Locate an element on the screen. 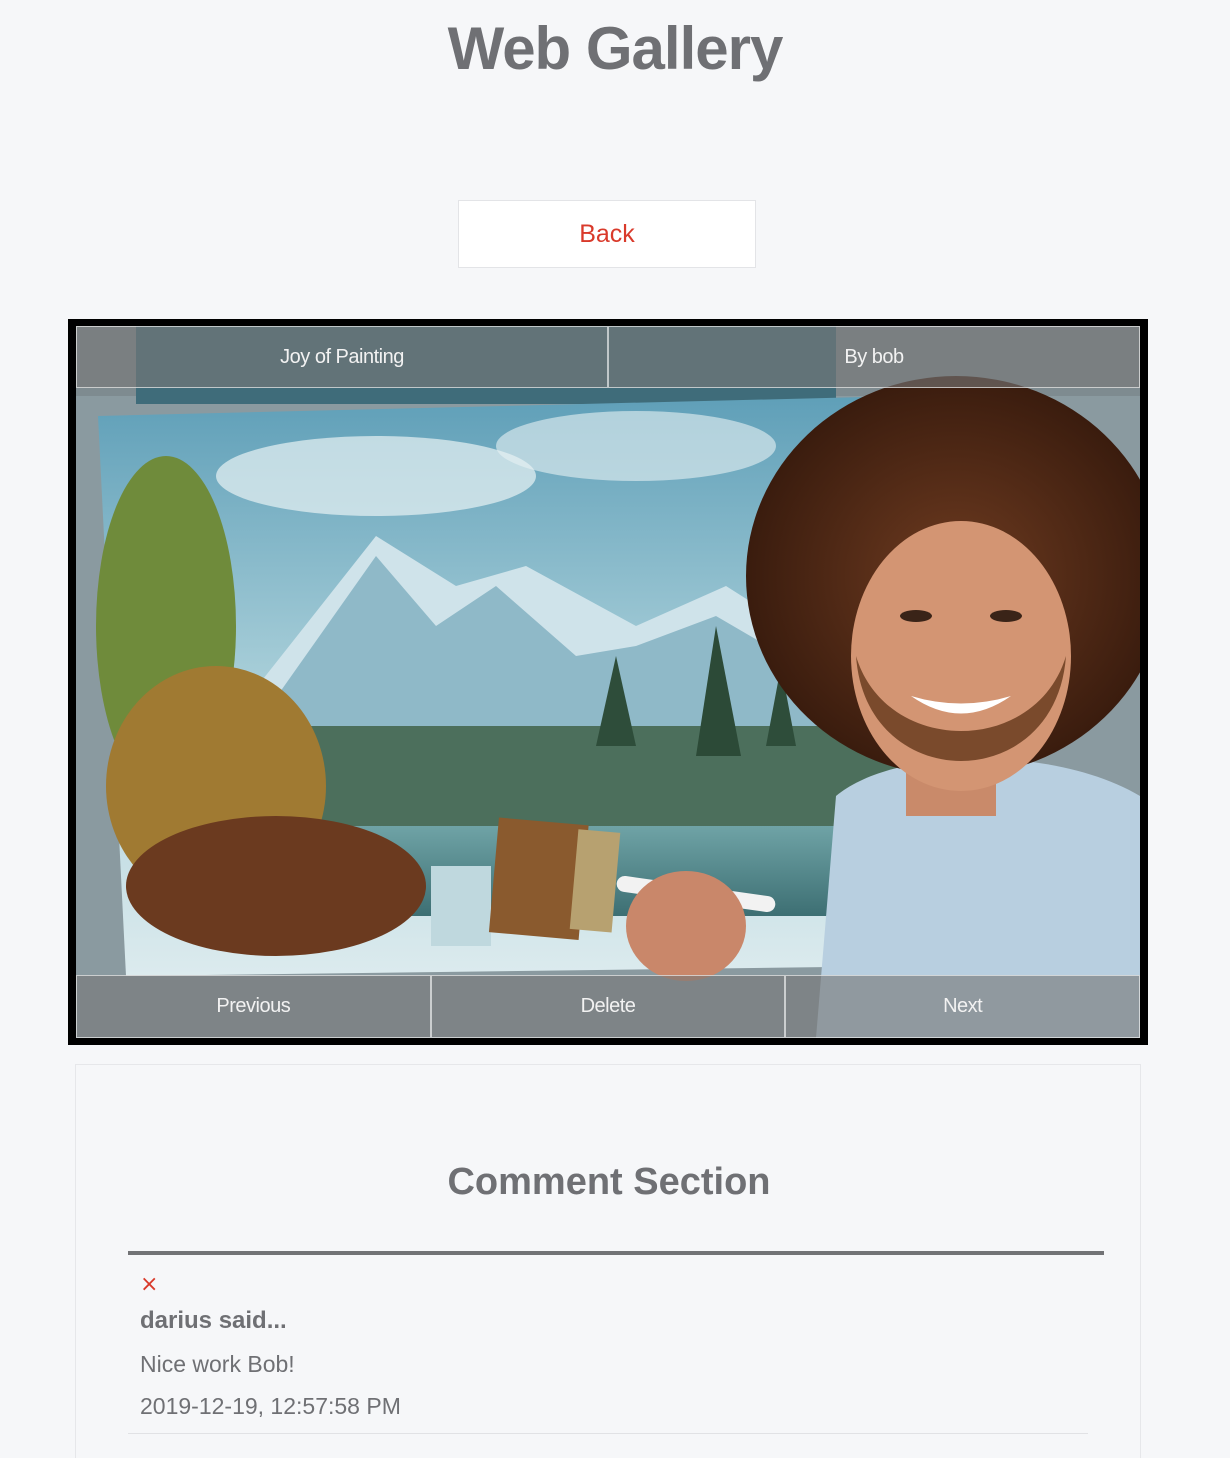 Image resolution: width=1230 pixels, height=1458 pixels. delete-comment-icon: × is located at coordinates (149, 1285).